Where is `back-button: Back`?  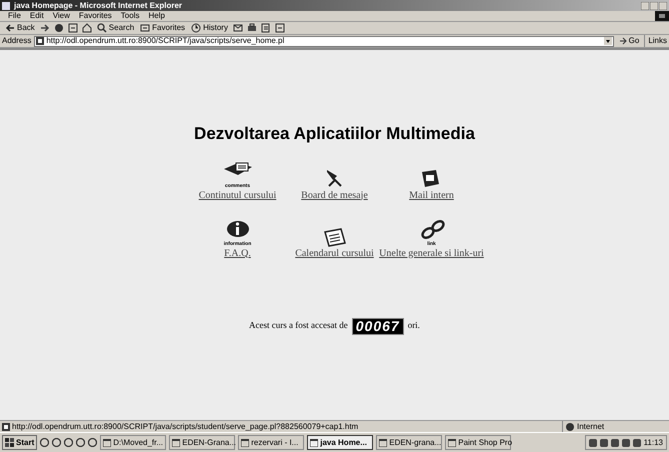
back-button: Back is located at coordinates (20, 28).